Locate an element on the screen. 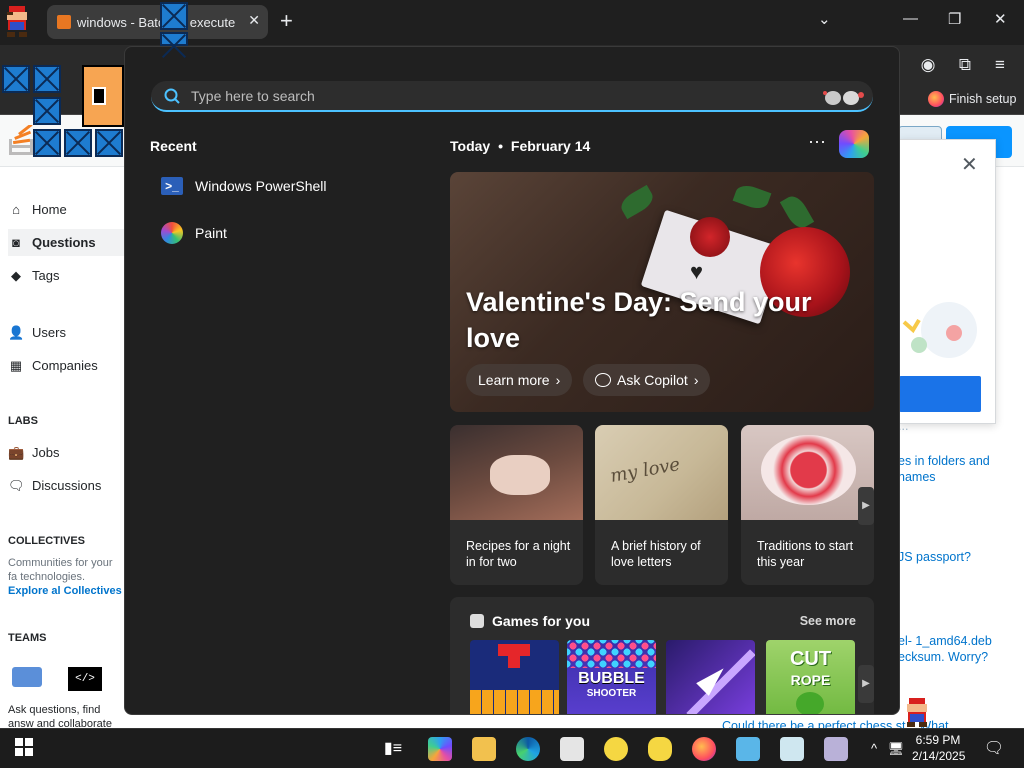 The image size is (1024, 768). lock-icon is located at coordinates (99, 96).